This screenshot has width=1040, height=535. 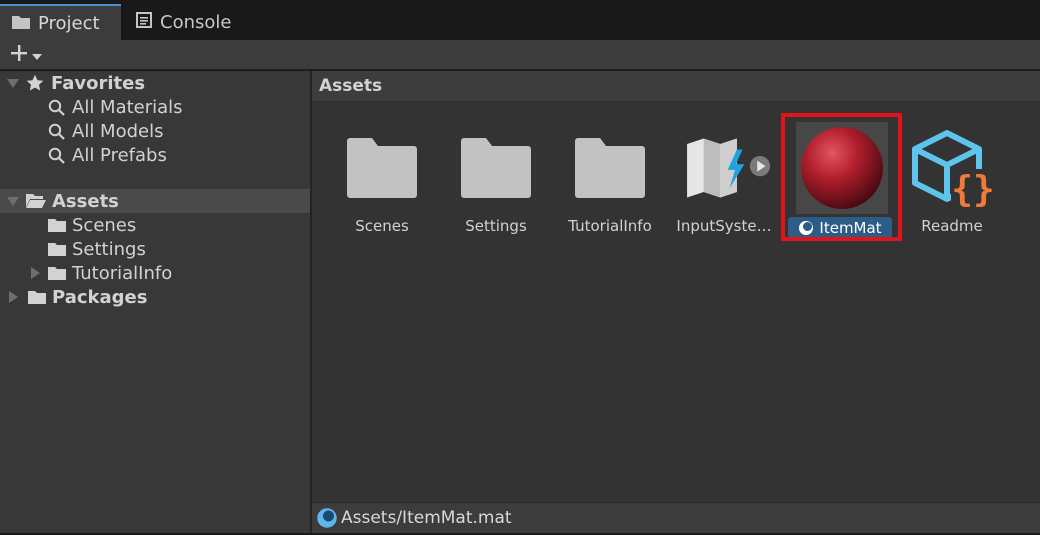 What do you see at coordinates (610, 226) in the screenshot?
I see `asset-name: TutorialInfo` at bounding box center [610, 226].